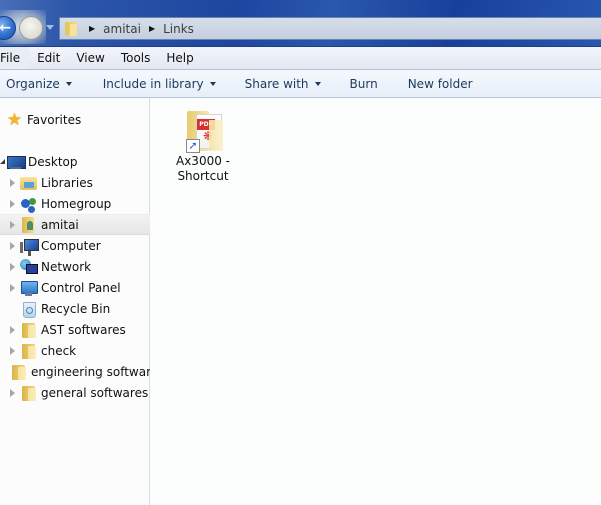  What do you see at coordinates (179, 58) in the screenshot?
I see `menu-help: Help` at bounding box center [179, 58].